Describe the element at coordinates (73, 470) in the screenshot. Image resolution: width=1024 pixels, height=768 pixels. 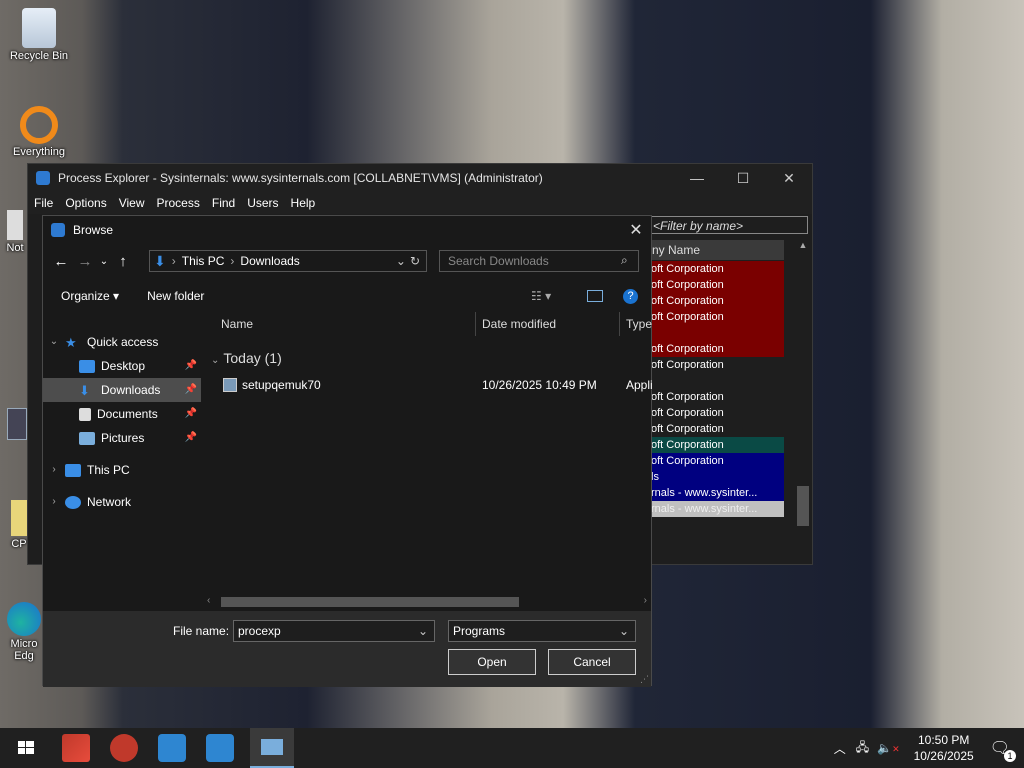
I see `computer-icon` at that location.